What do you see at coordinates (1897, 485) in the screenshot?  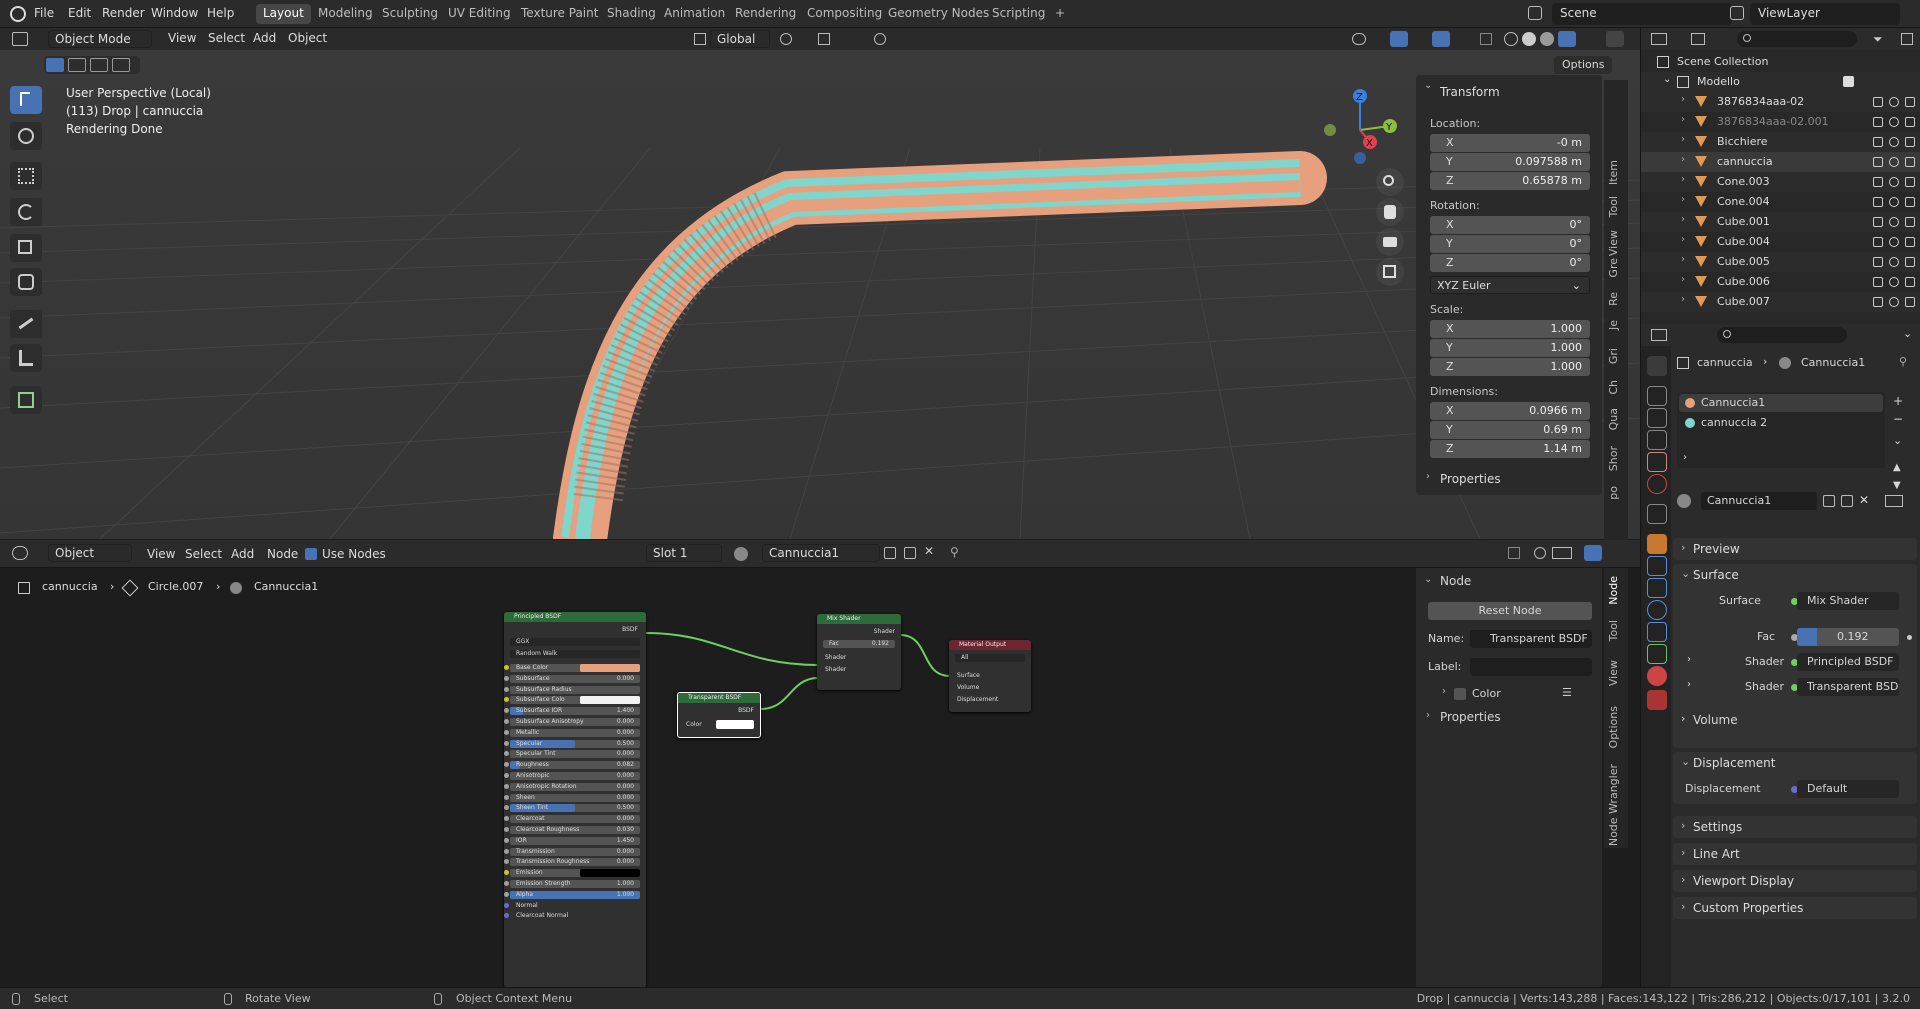 I see `move-down-icon: ▼` at bounding box center [1897, 485].